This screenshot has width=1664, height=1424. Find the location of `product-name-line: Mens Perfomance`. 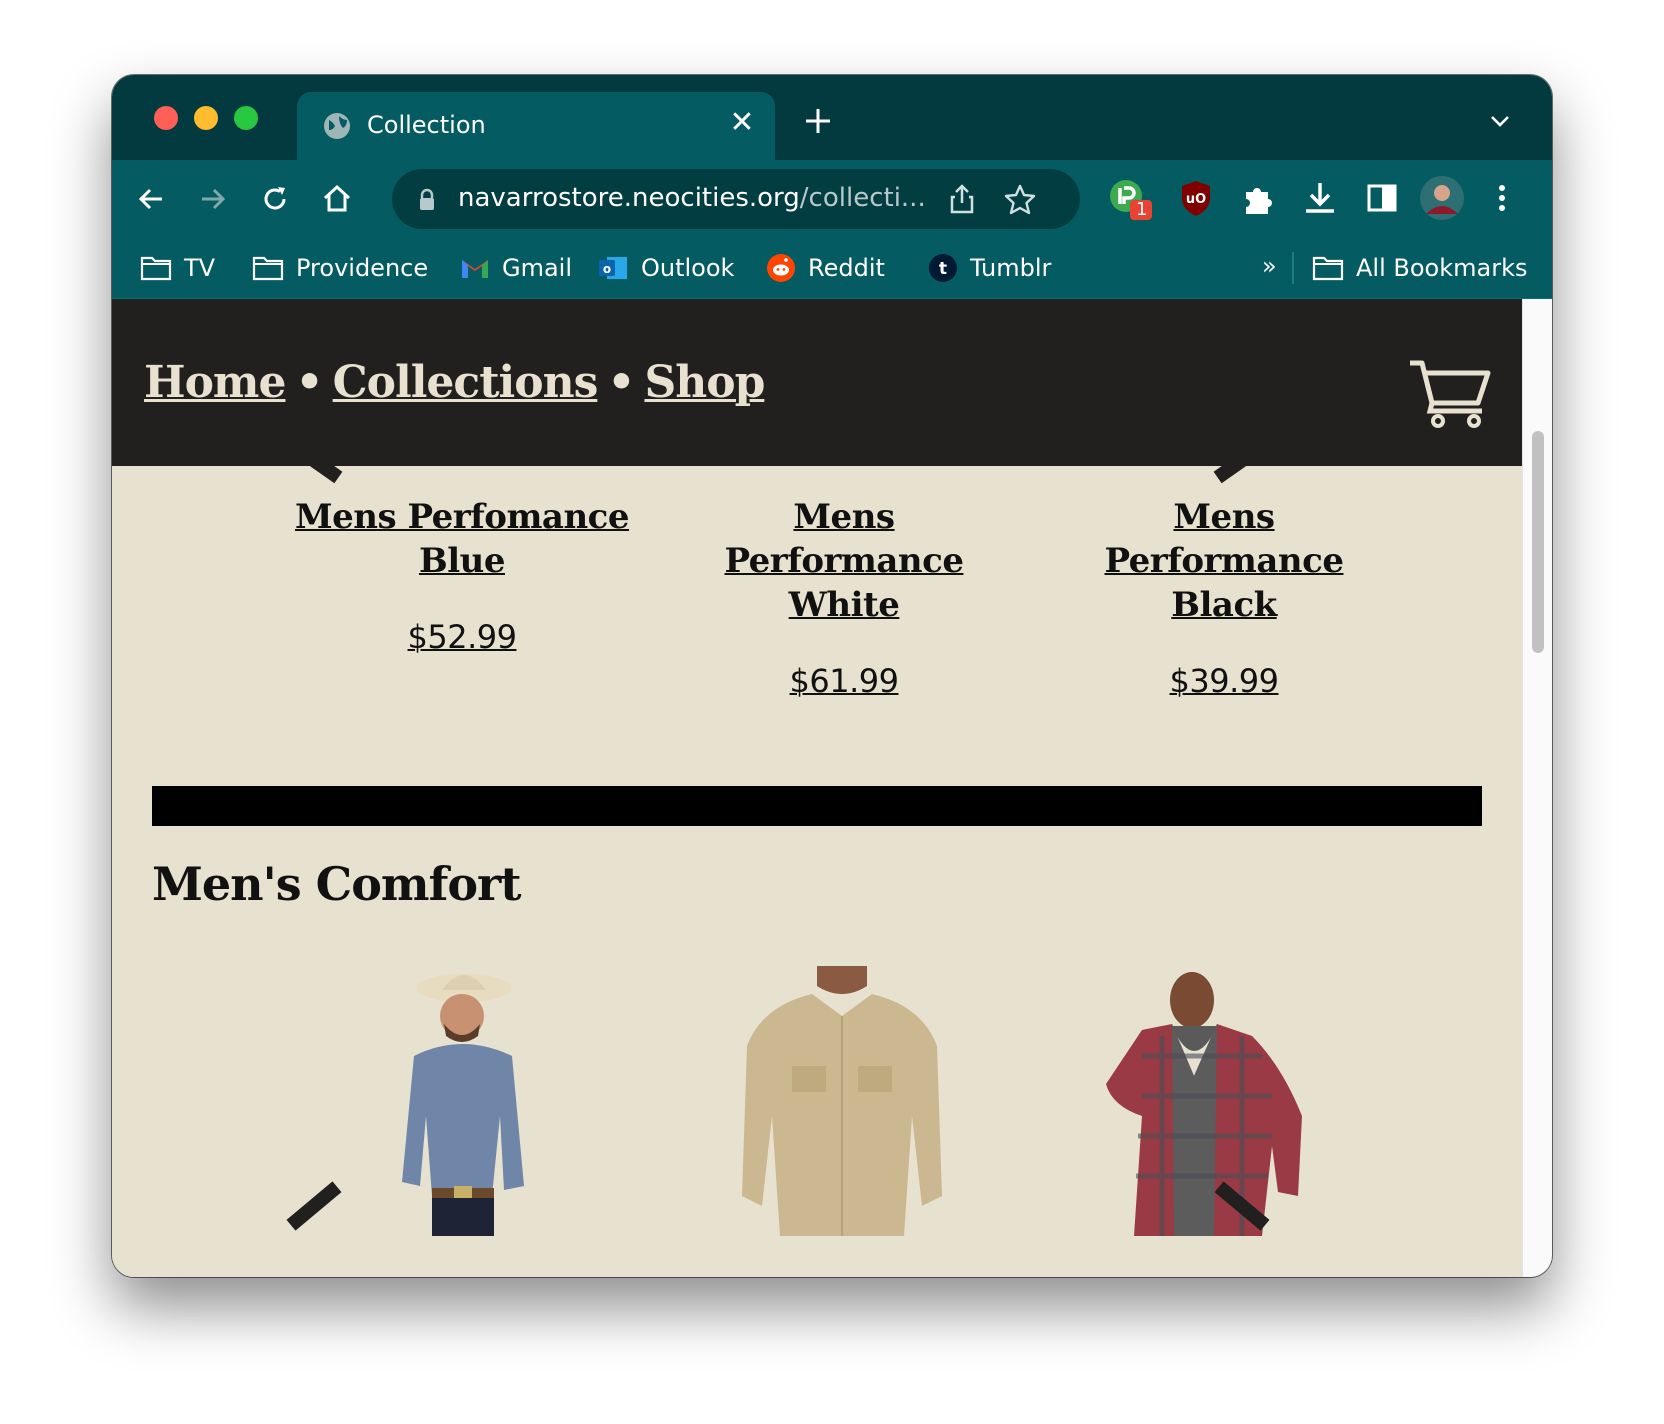

product-name-line: Mens Perfomance is located at coordinates (462, 517).